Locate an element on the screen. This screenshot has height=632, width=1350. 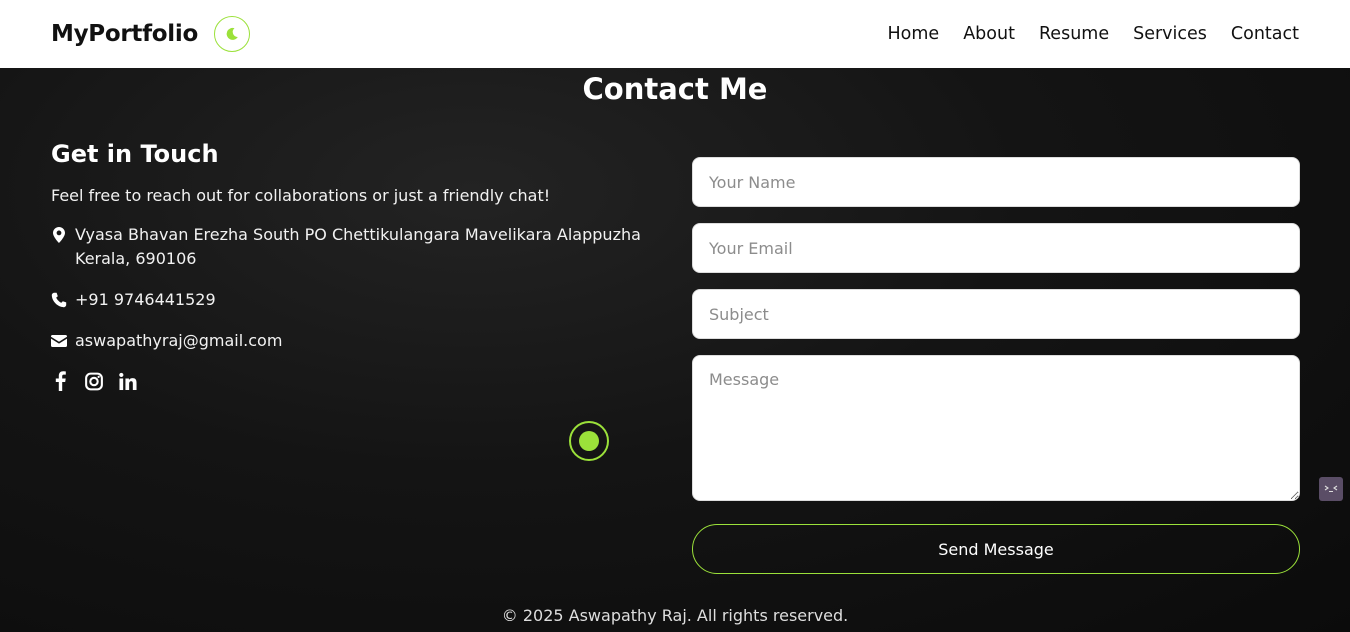
brand: MyPortfolio is located at coordinates (150, 34).